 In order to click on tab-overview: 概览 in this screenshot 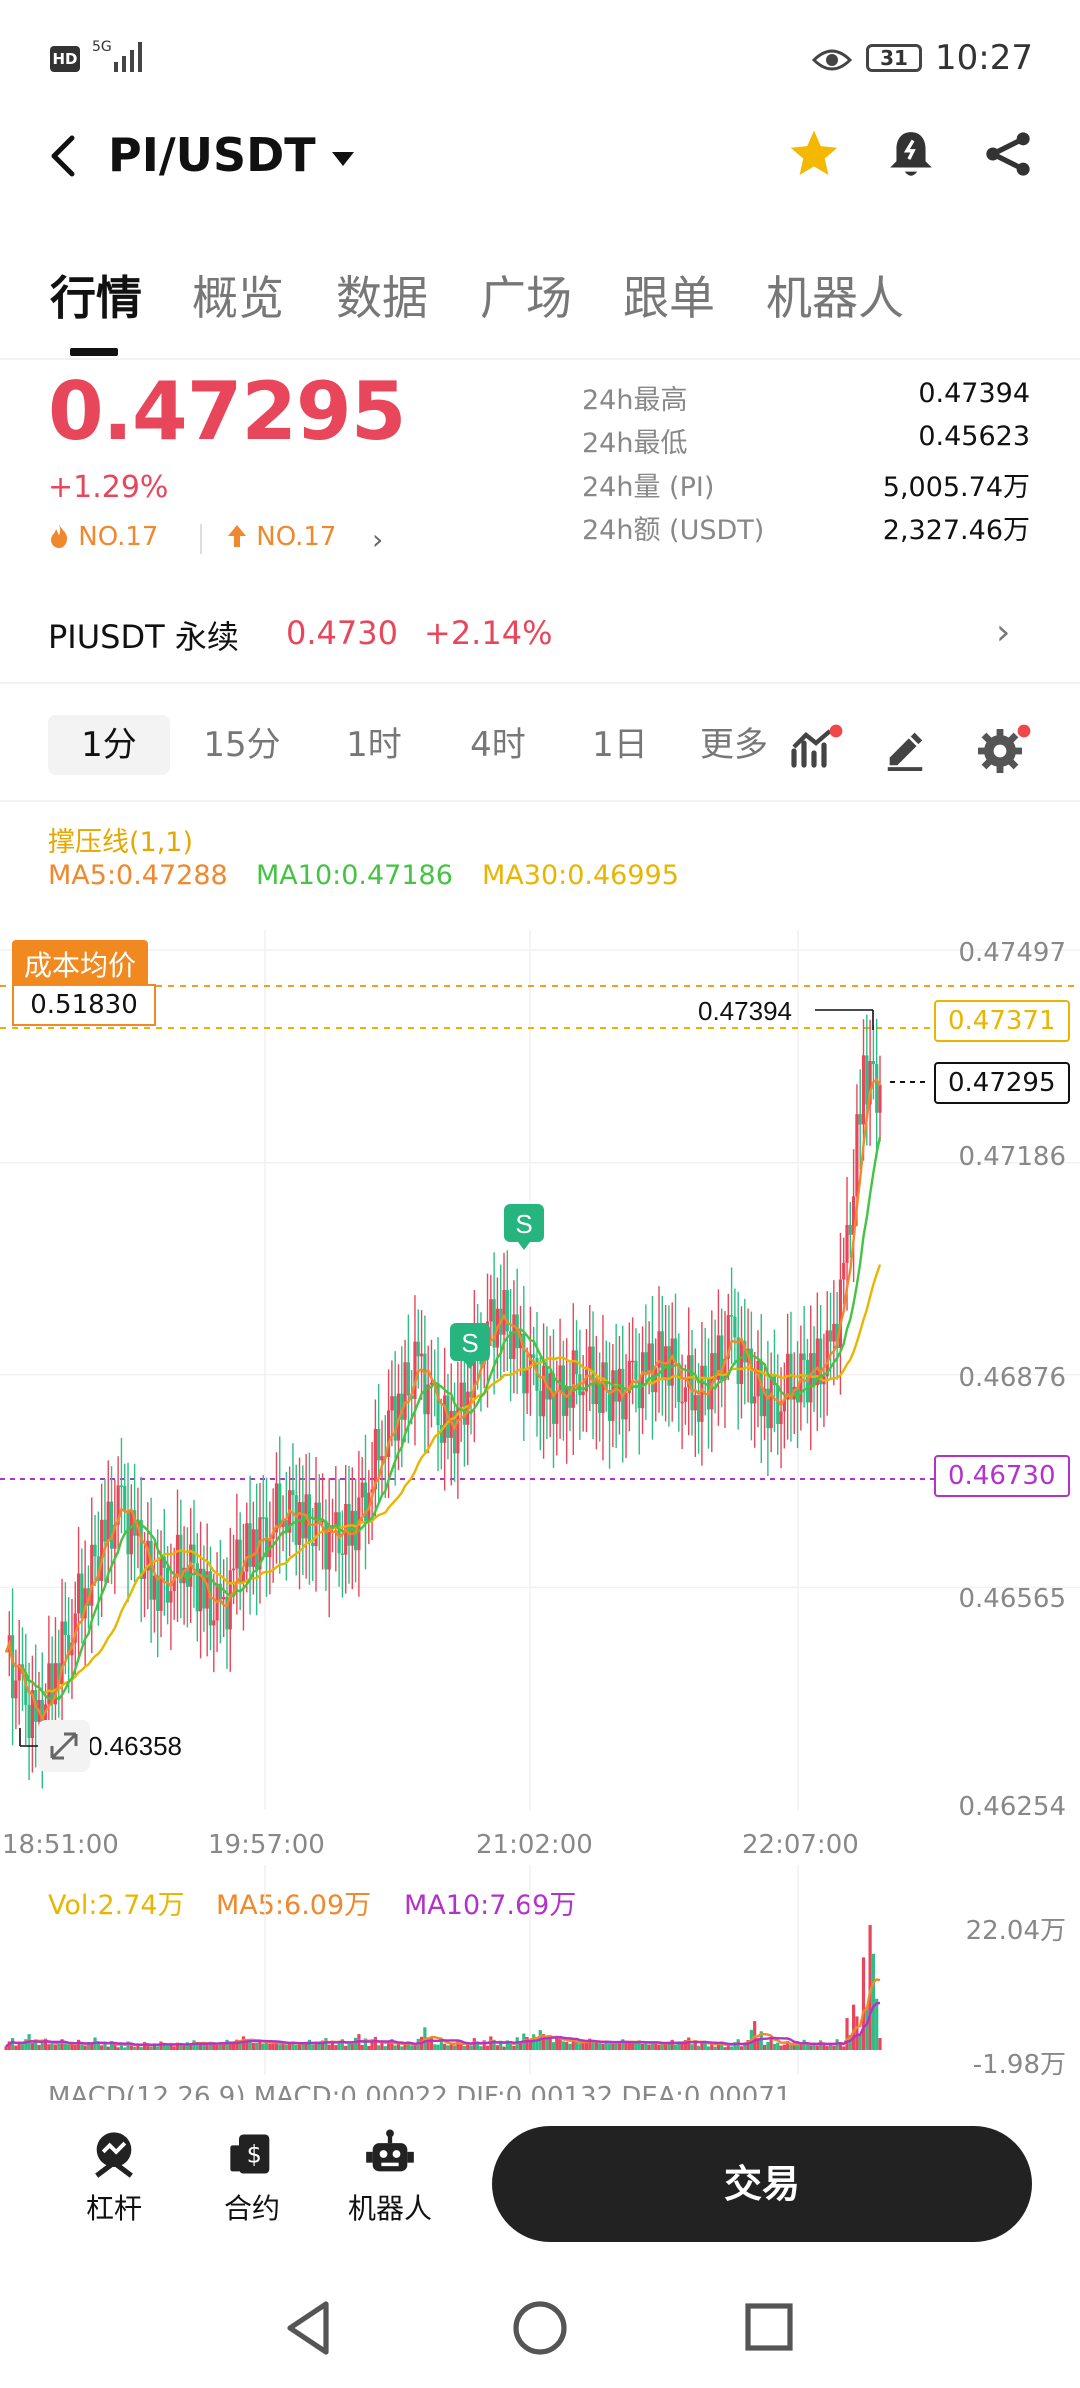, I will do `click(238, 295)`.